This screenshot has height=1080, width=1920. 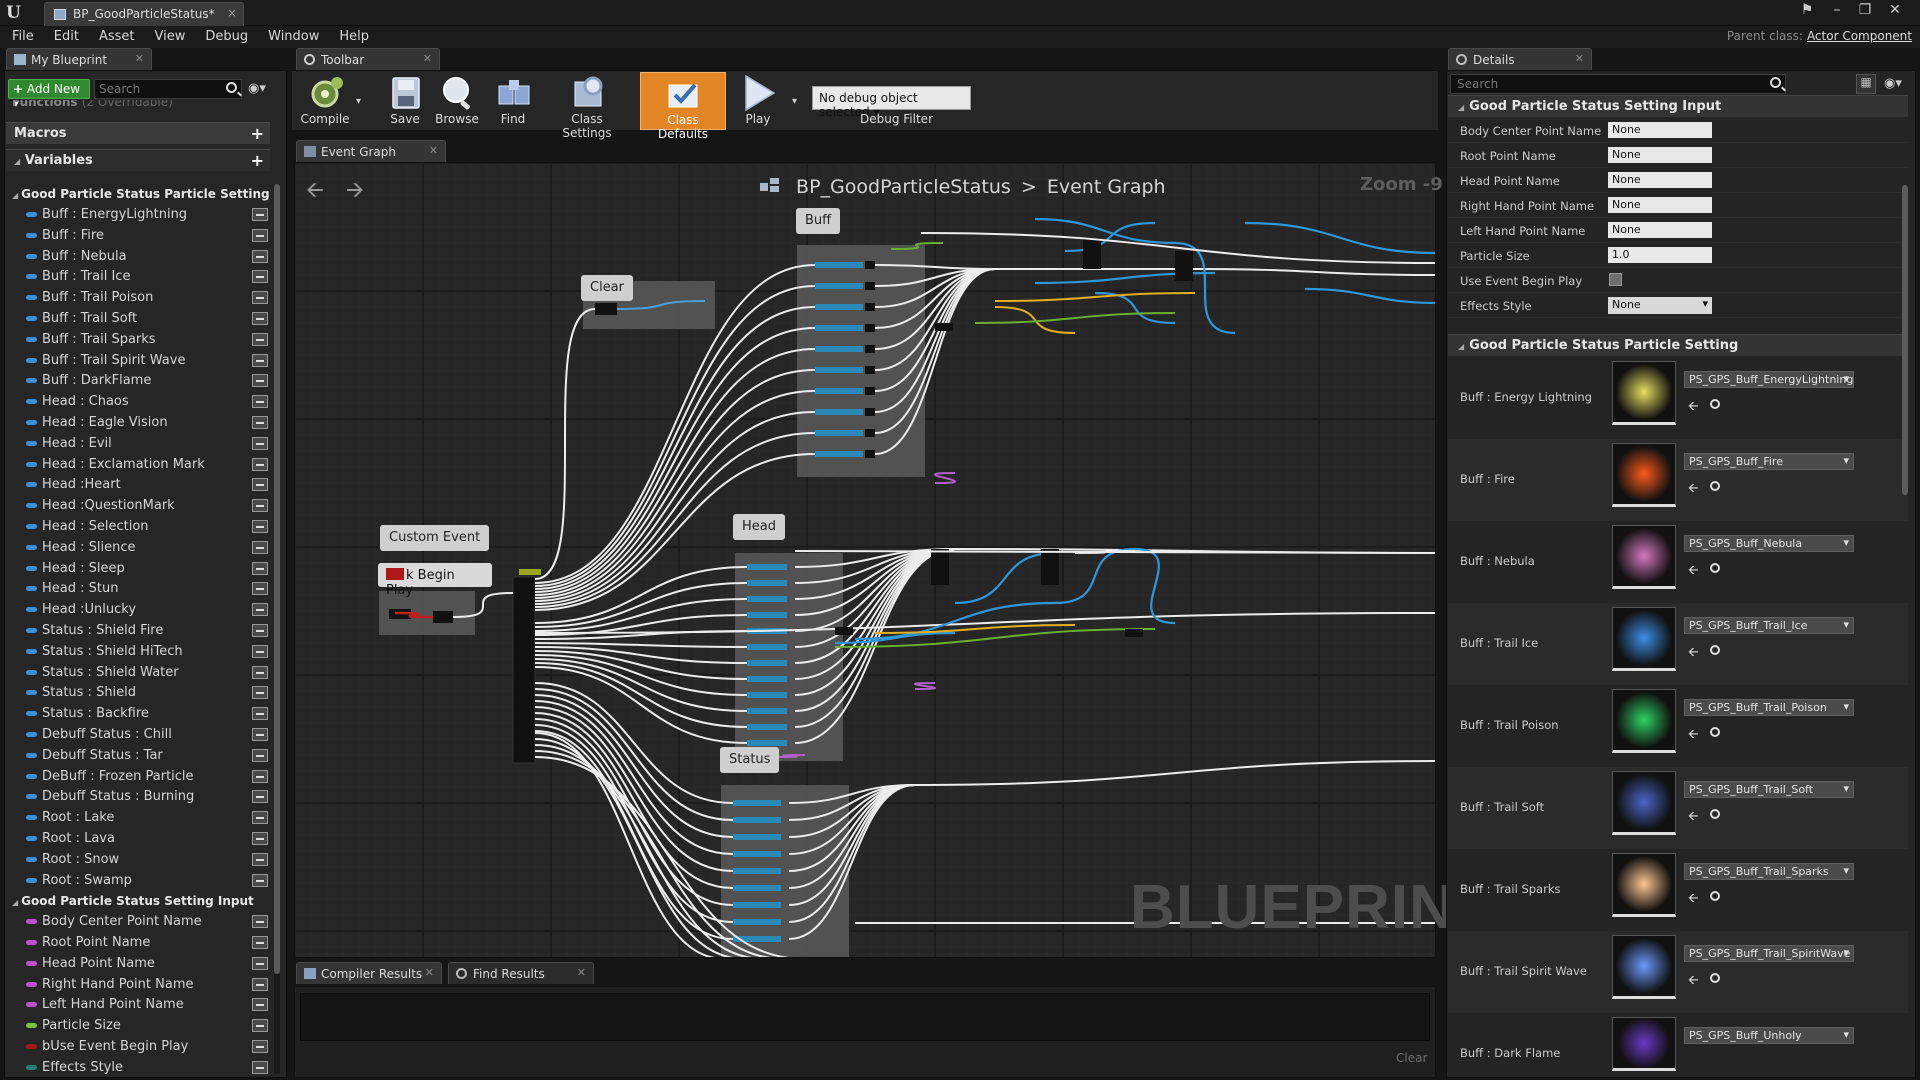 I want to click on breadcrumb-blueprint: BP_GoodParticleStatus, so click(x=903, y=187).